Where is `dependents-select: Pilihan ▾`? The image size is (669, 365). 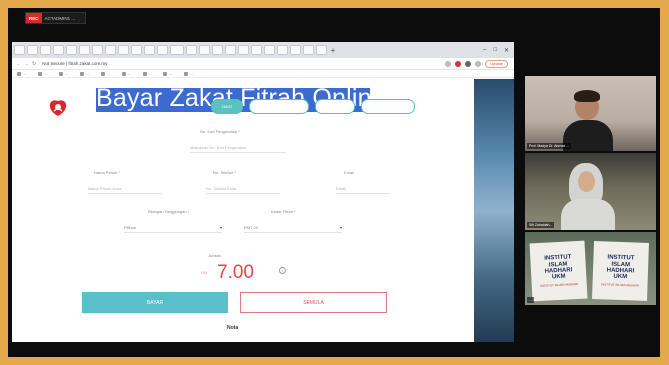
dependents-select: Pilihan ▾ is located at coordinates (173, 228).